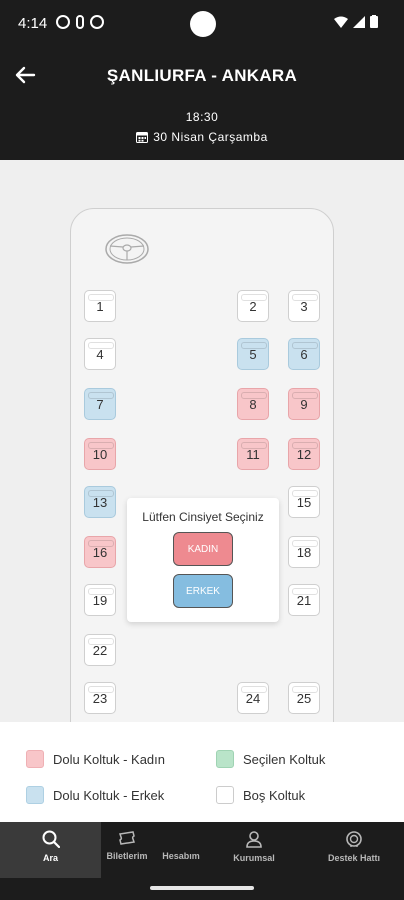 The image size is (404, 900). Describe the element at coordinates (100, 354) in the screenshot. I see `seat-4: 4` at that location.